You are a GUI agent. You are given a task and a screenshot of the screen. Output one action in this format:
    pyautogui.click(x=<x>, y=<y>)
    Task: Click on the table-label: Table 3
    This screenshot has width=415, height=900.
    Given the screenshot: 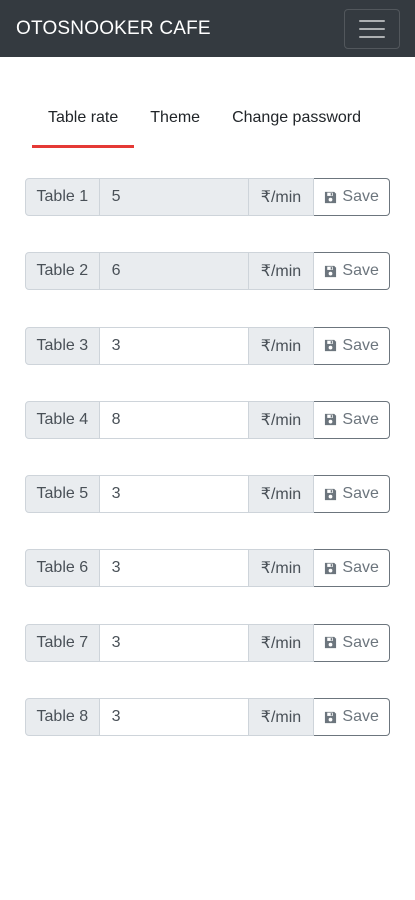 What is the action you would take?
    pyautogui.click(x=62, y=345)
    